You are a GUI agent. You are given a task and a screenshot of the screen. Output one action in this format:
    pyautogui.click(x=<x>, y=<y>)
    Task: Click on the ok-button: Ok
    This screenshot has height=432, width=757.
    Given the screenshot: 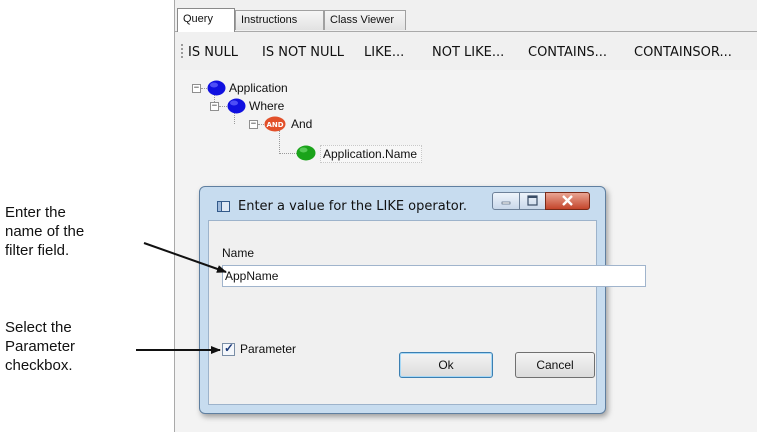 What is the action you would take?
    pyautogui.click(x=446, y=365)
    